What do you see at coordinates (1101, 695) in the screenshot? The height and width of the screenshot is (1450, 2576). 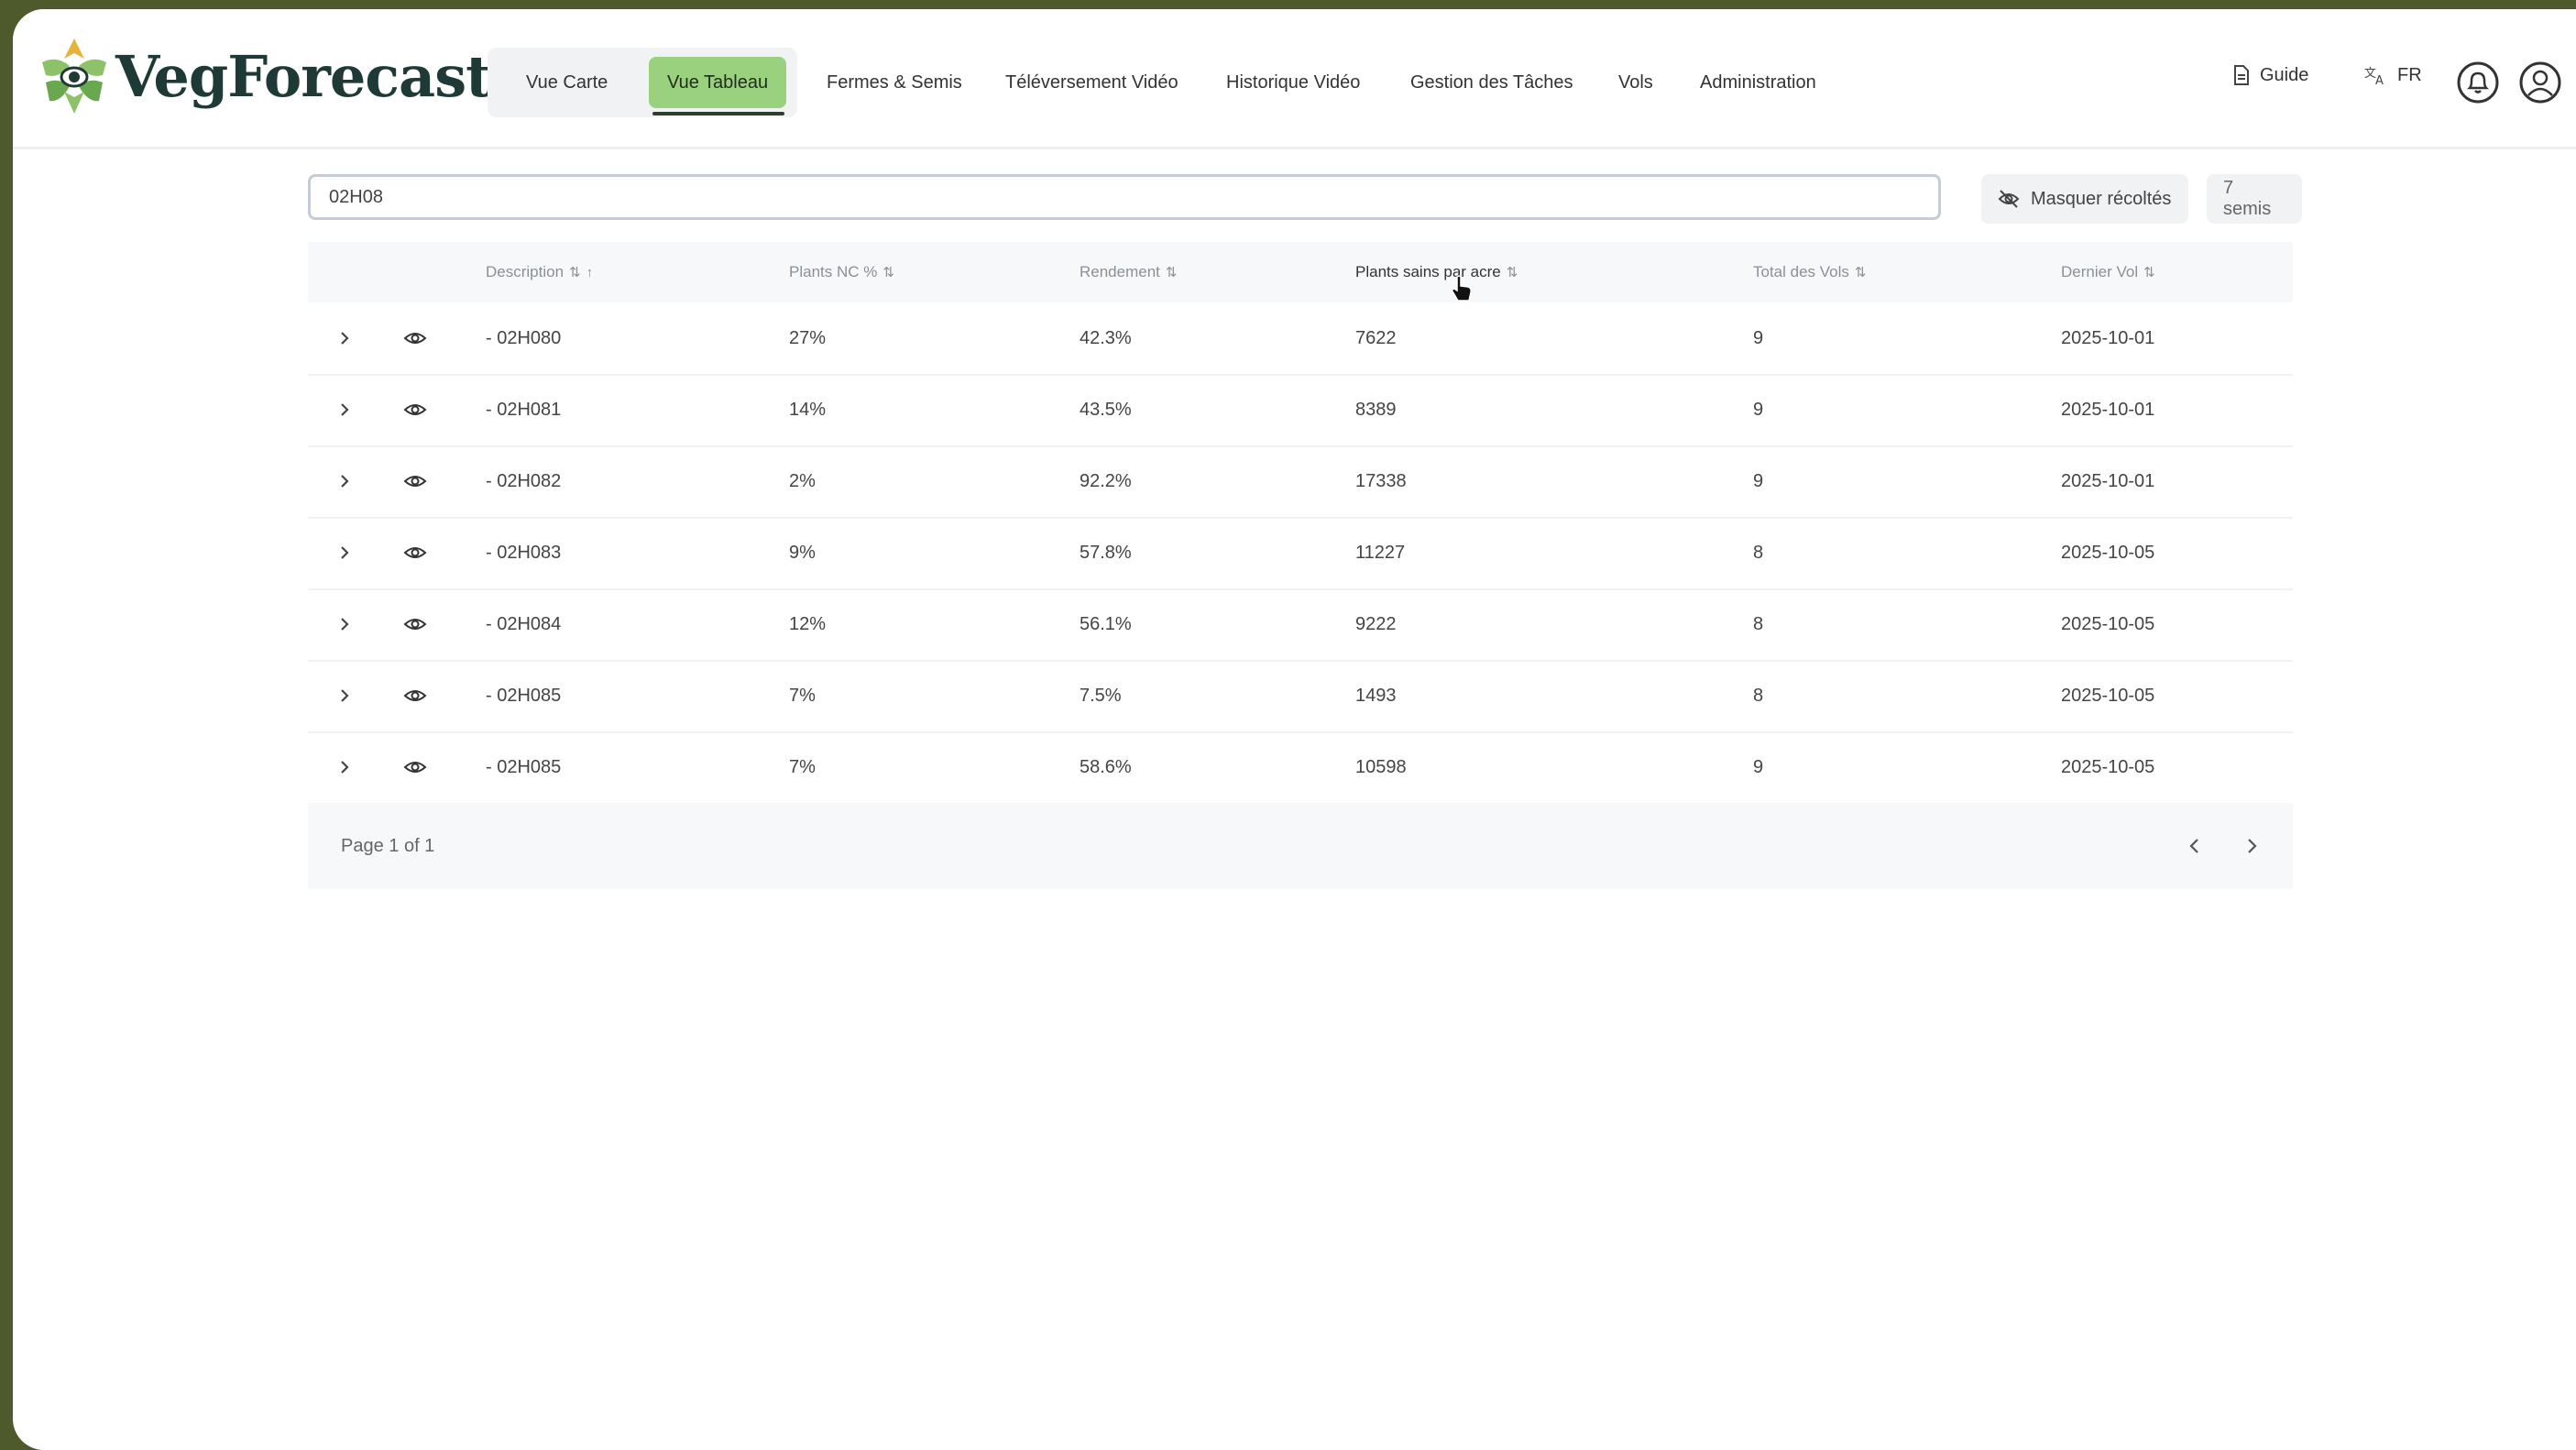 I see `cell-rendement: 7.5%` at bounding box center [1101, 695].